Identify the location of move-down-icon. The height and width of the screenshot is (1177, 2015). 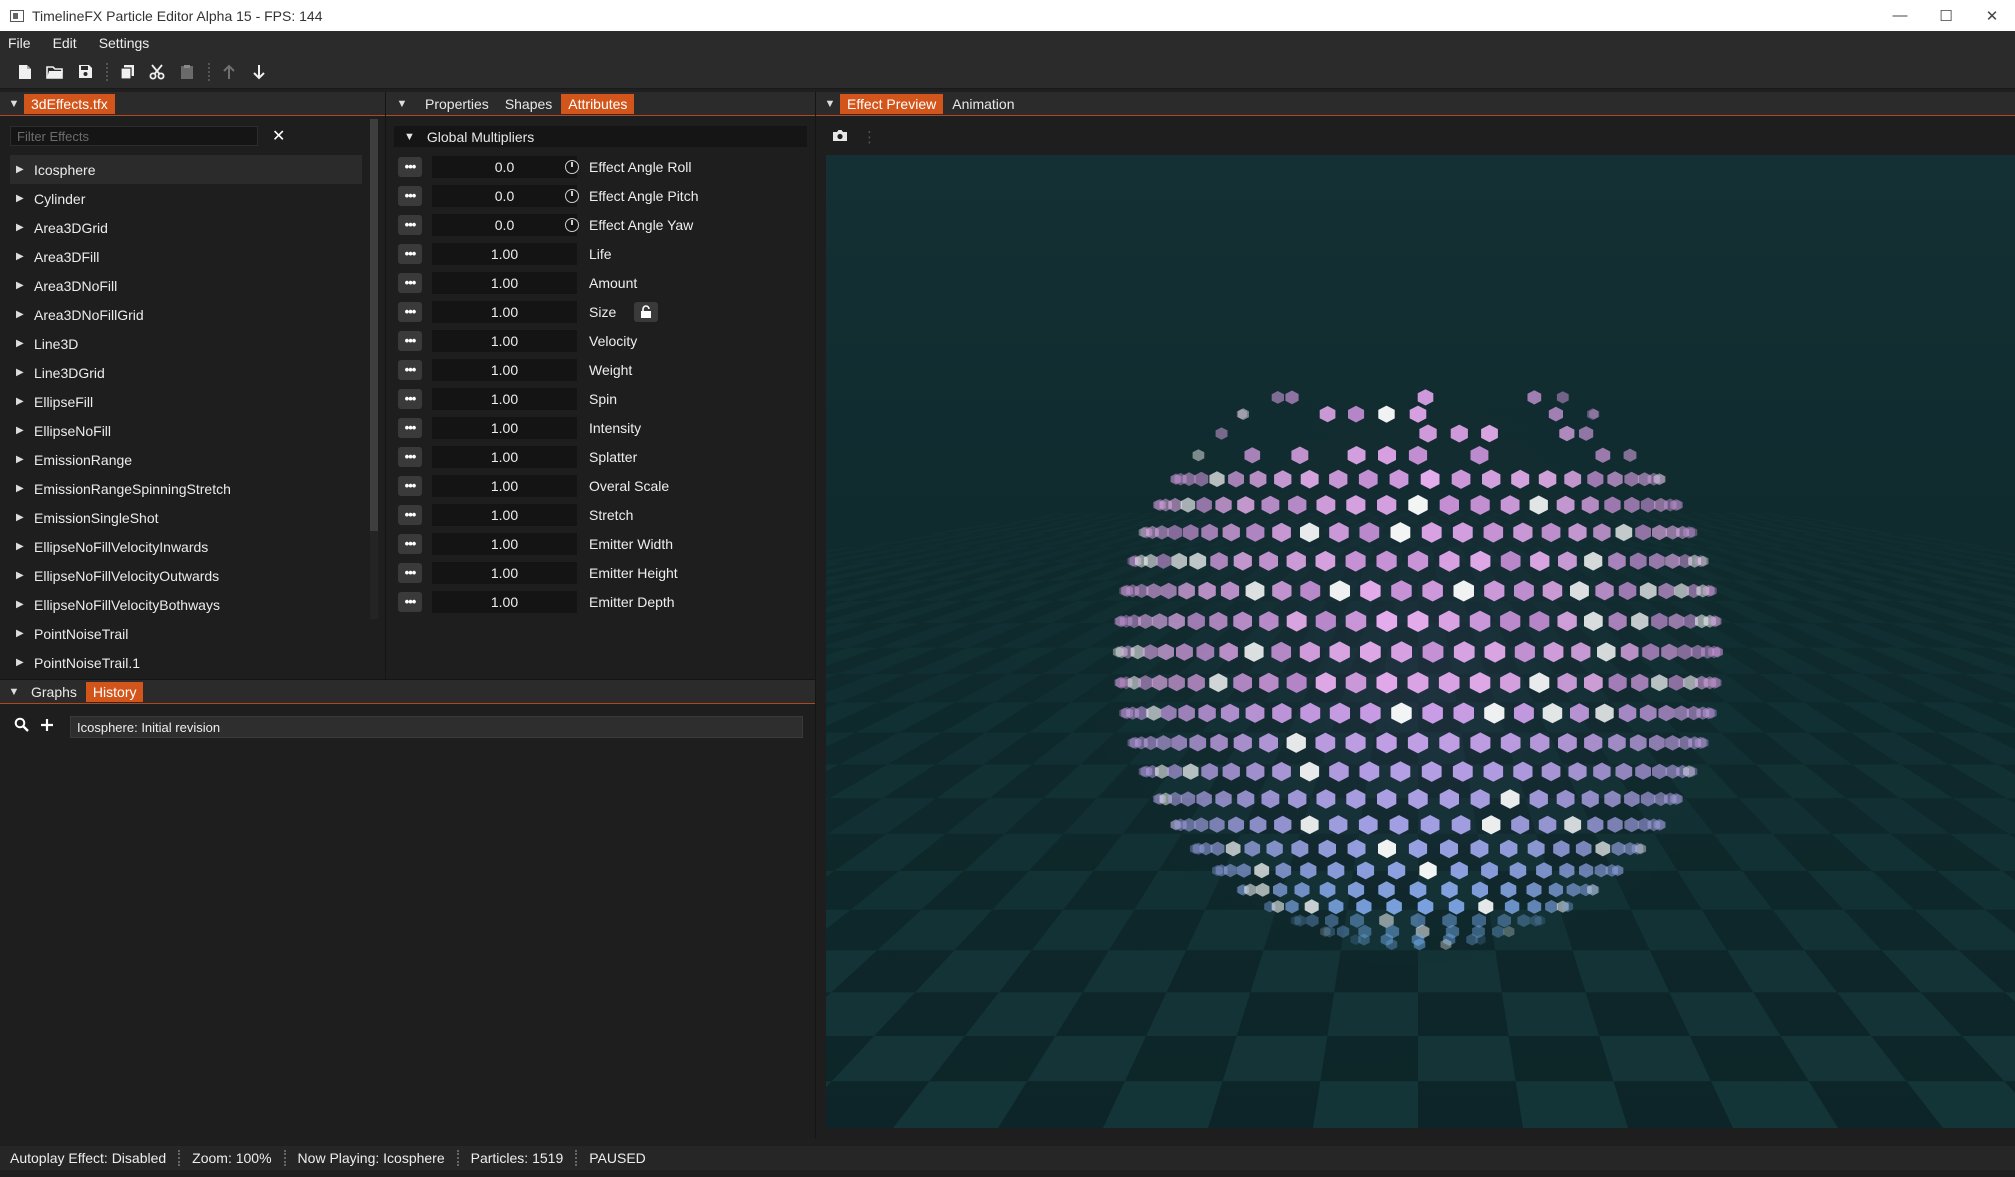
(259, 72).